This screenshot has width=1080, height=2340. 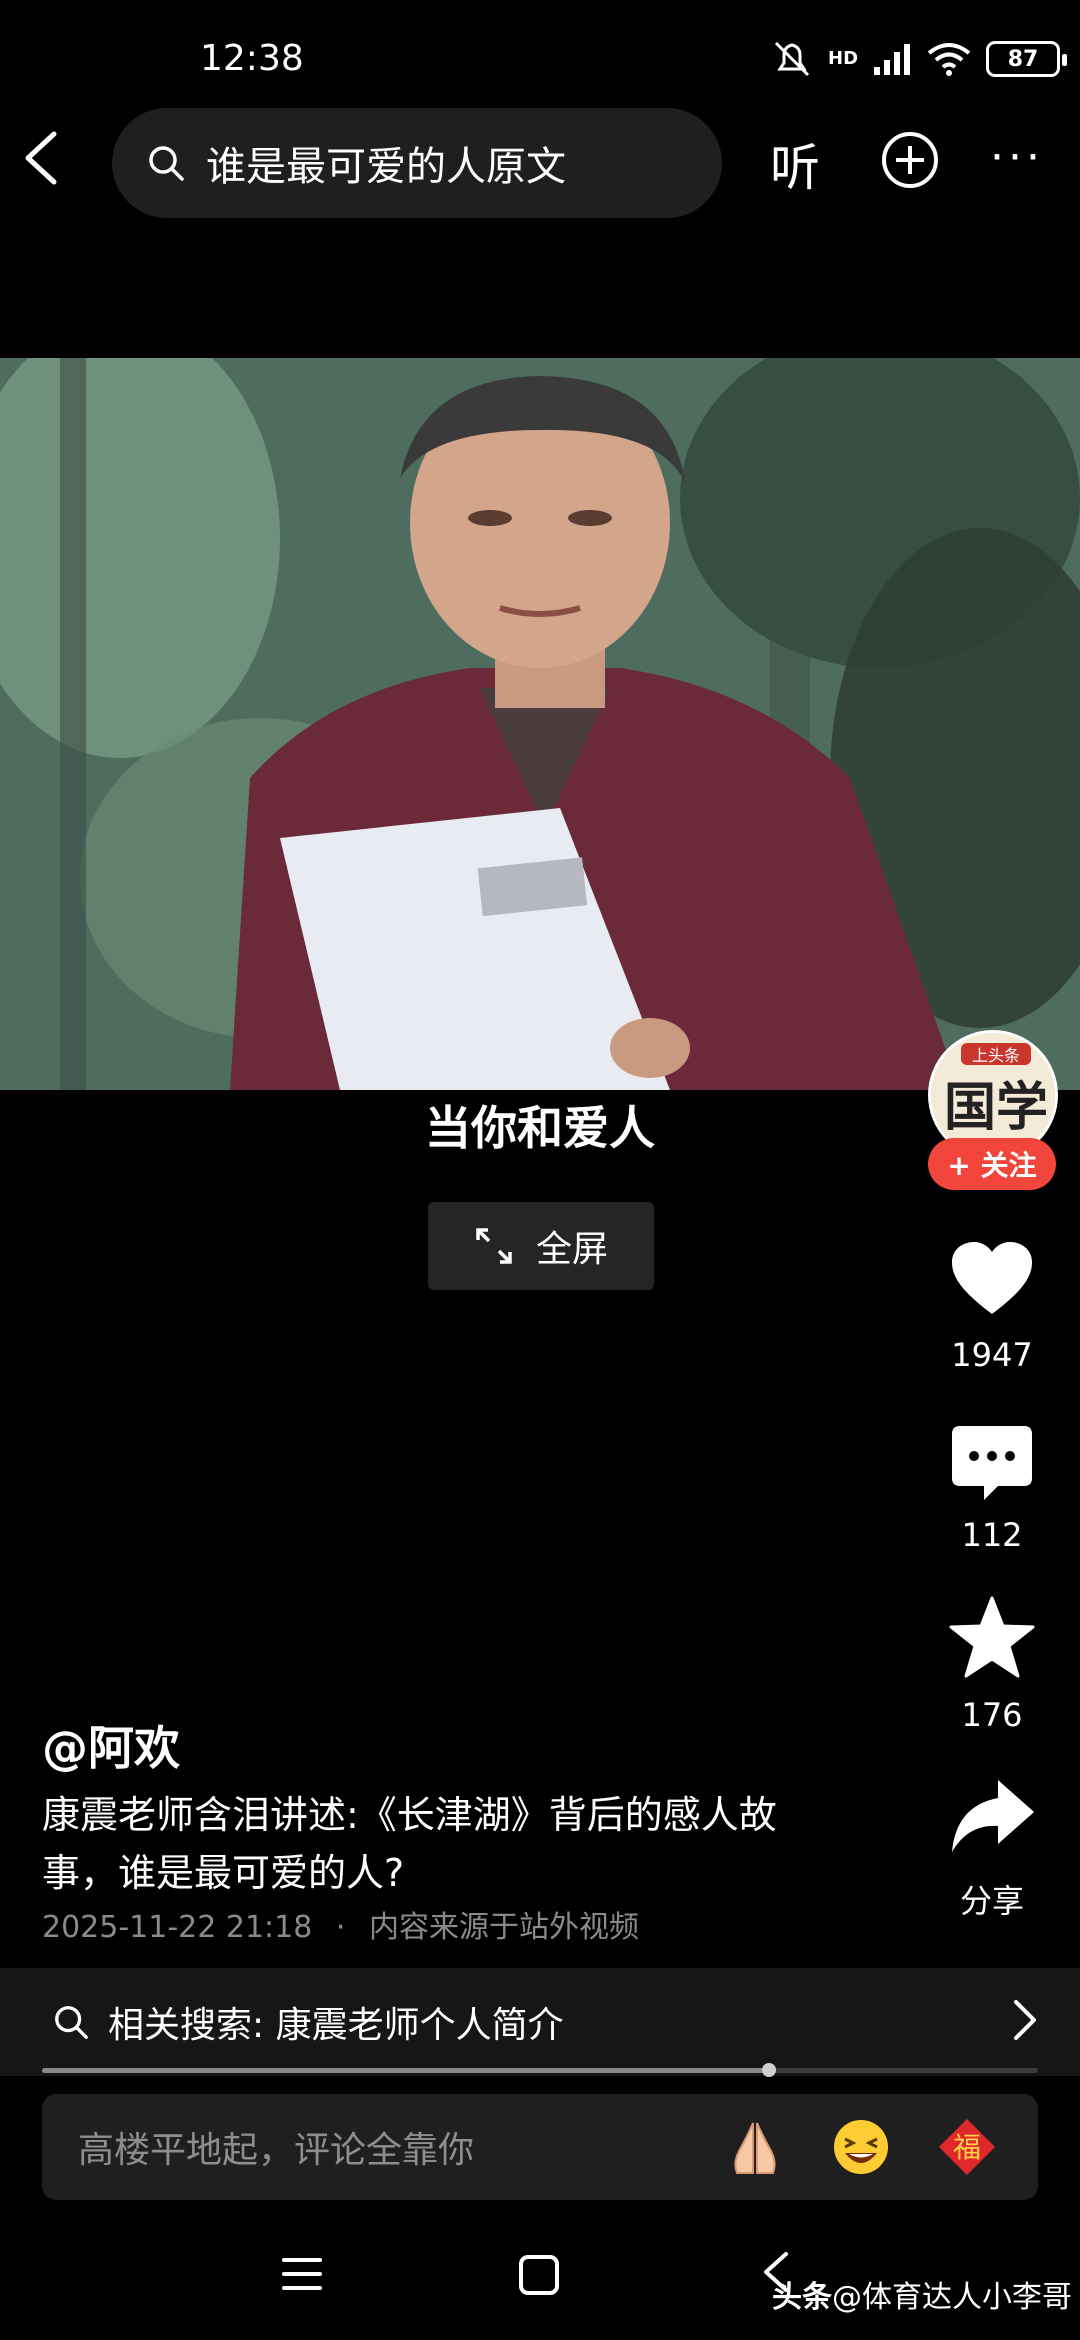 I want to click on like-button, so click(x=992, y=1278).